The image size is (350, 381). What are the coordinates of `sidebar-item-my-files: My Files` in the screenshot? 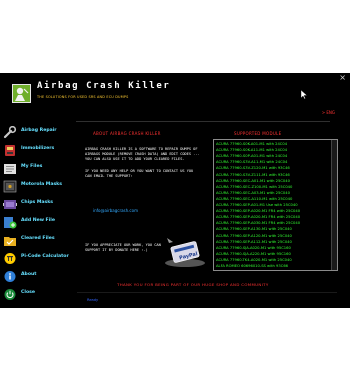 It's located at (39, 166).